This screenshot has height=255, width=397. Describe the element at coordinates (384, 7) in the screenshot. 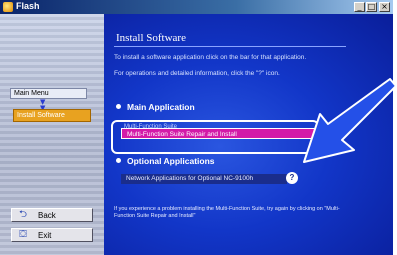

I see `close-button: ×` at that location.